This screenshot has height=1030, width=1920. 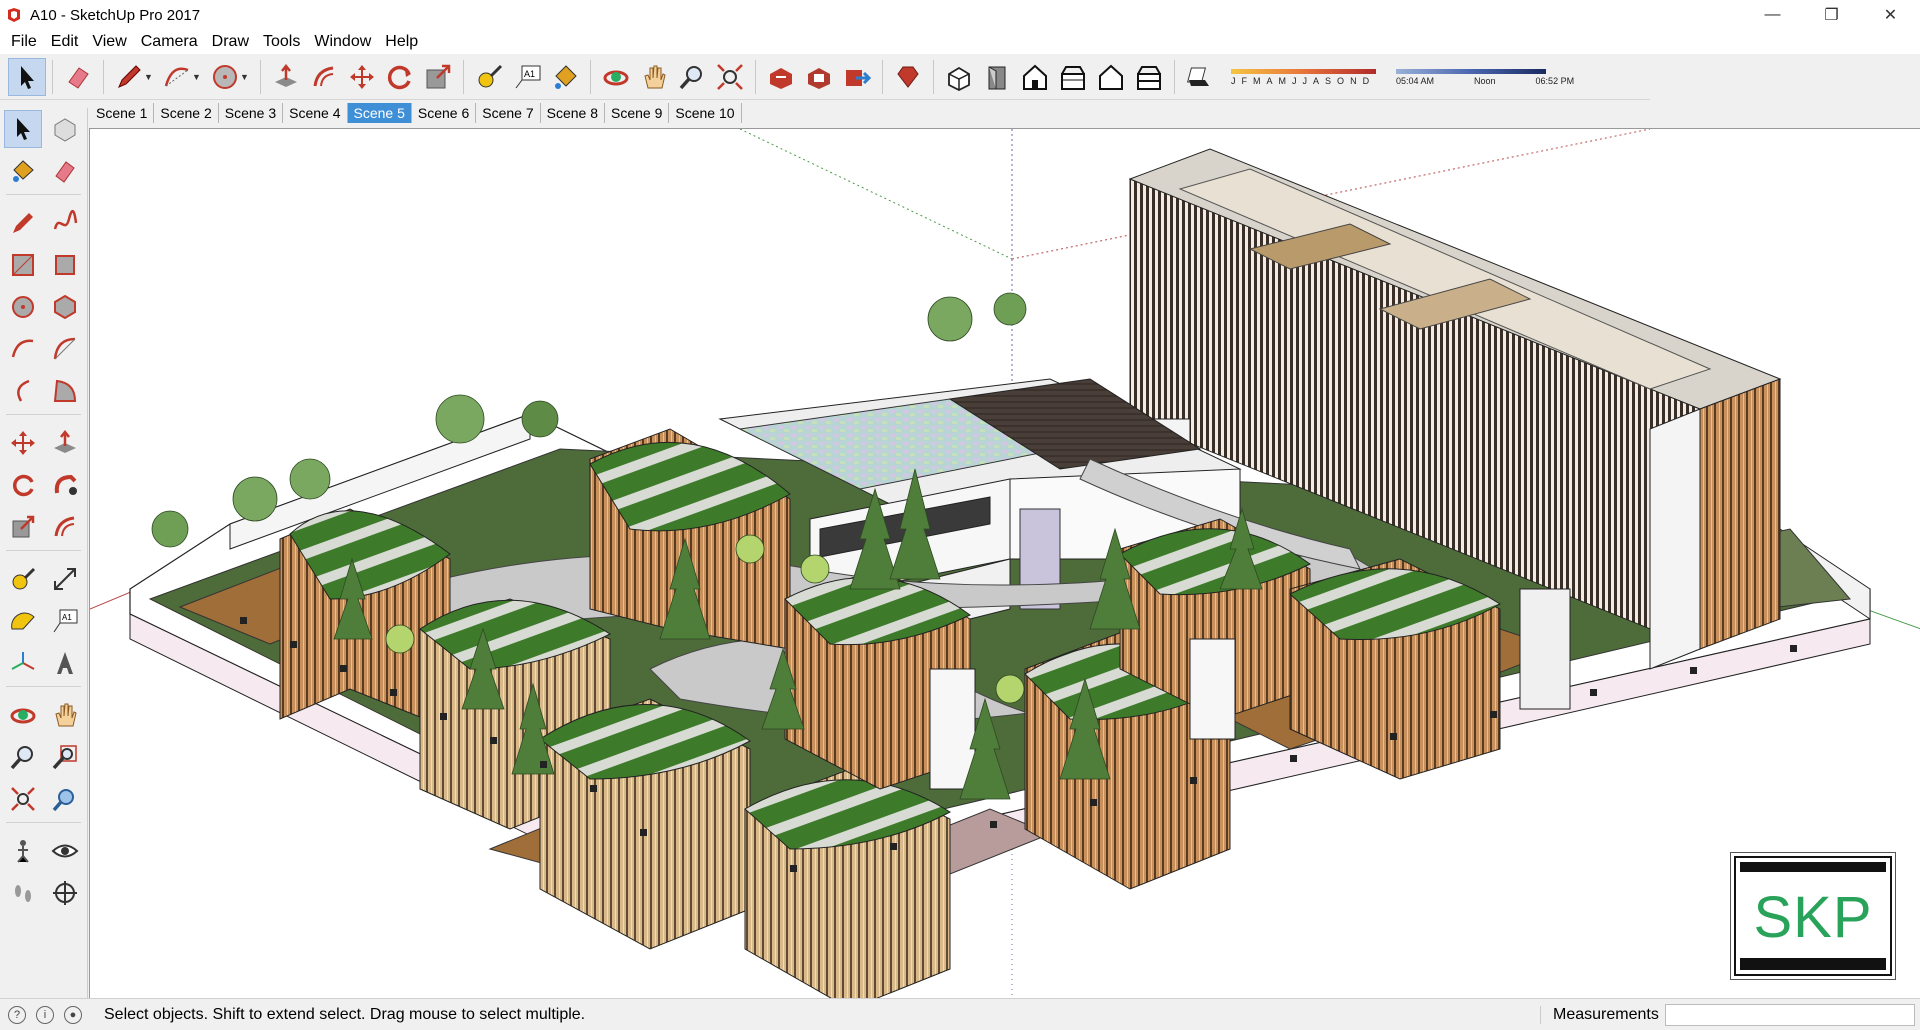 What do you see at coordinates (23, 307) in the screenshot?
I see `circle-tool` at bounding box center [23, 307].